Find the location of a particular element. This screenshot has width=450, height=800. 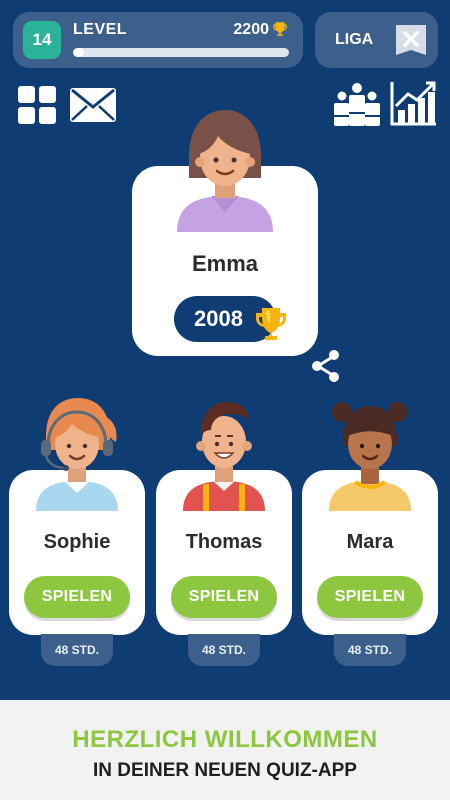

welcome-title: HERZLICH WILLKOMMEN is located at coordinates (225, 739).